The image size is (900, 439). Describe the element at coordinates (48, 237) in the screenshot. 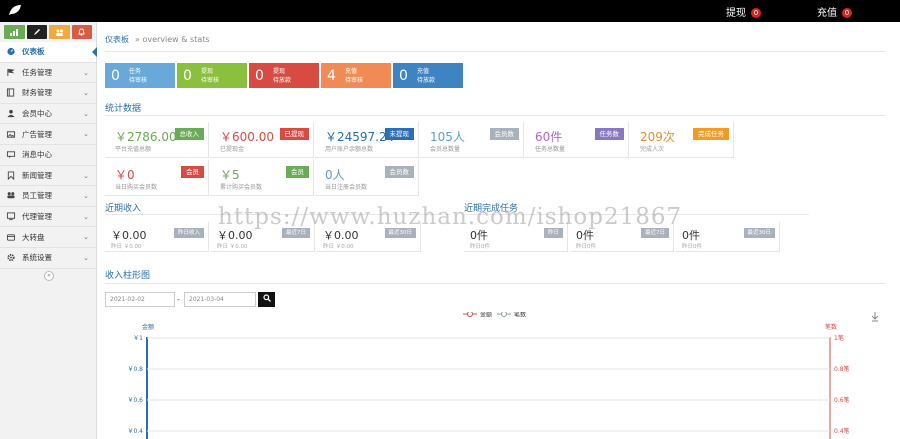

I see `sidebar-item-9: 大转盘 ⌄` at that location.